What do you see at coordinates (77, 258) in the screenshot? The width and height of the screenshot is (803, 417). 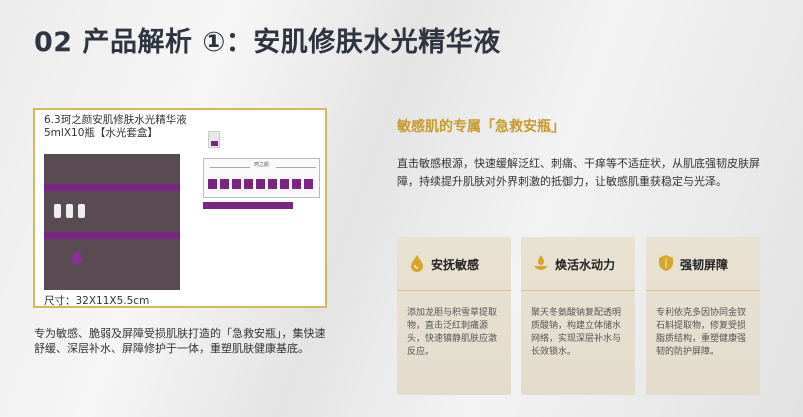 I see `drop-logo-icon` at bounding box center [77, 258].